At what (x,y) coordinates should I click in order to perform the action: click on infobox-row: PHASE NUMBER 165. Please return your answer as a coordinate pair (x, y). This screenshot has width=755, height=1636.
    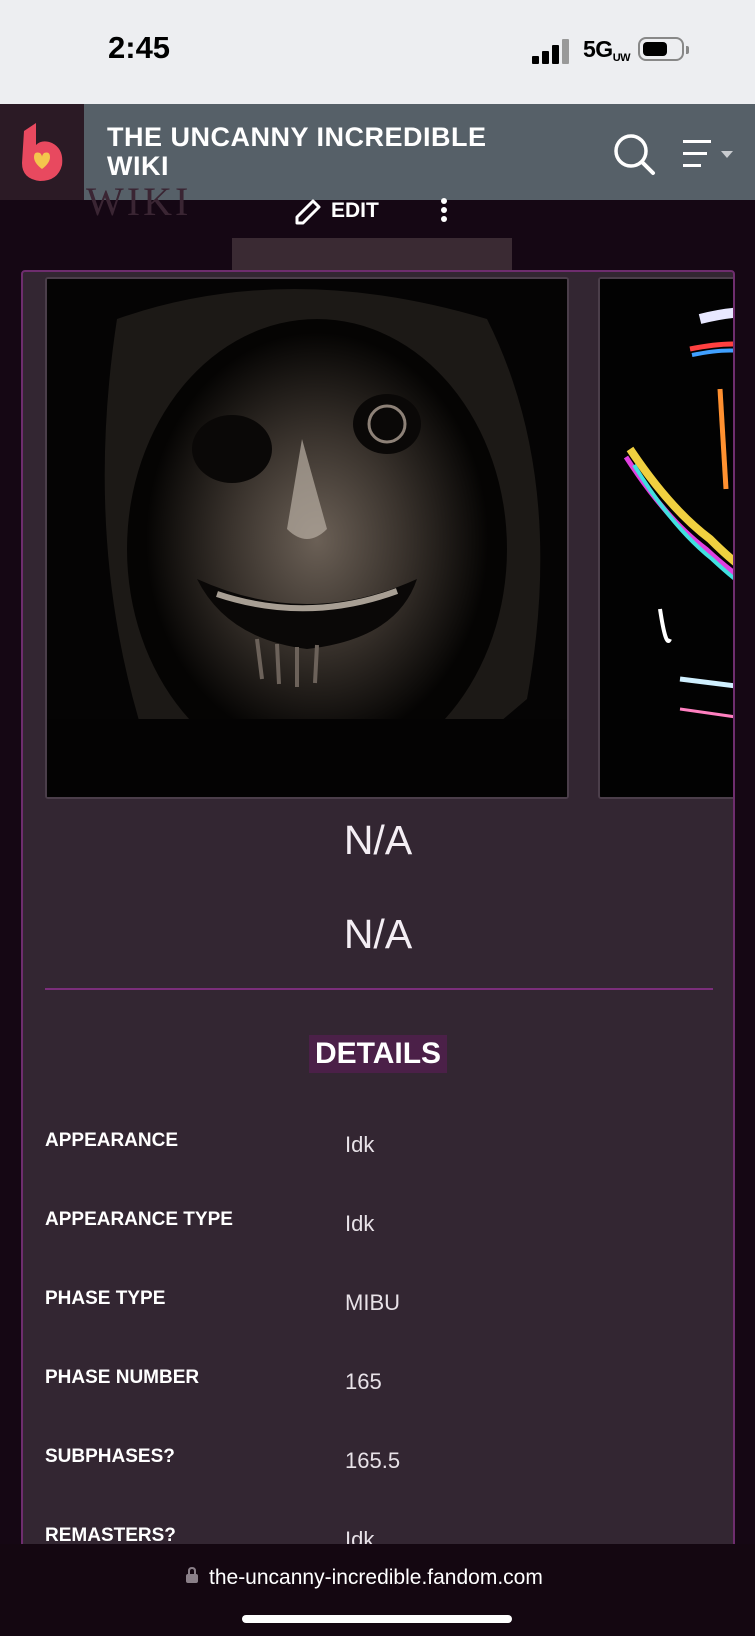
    Looking at the image, I should click on (385, 1387).